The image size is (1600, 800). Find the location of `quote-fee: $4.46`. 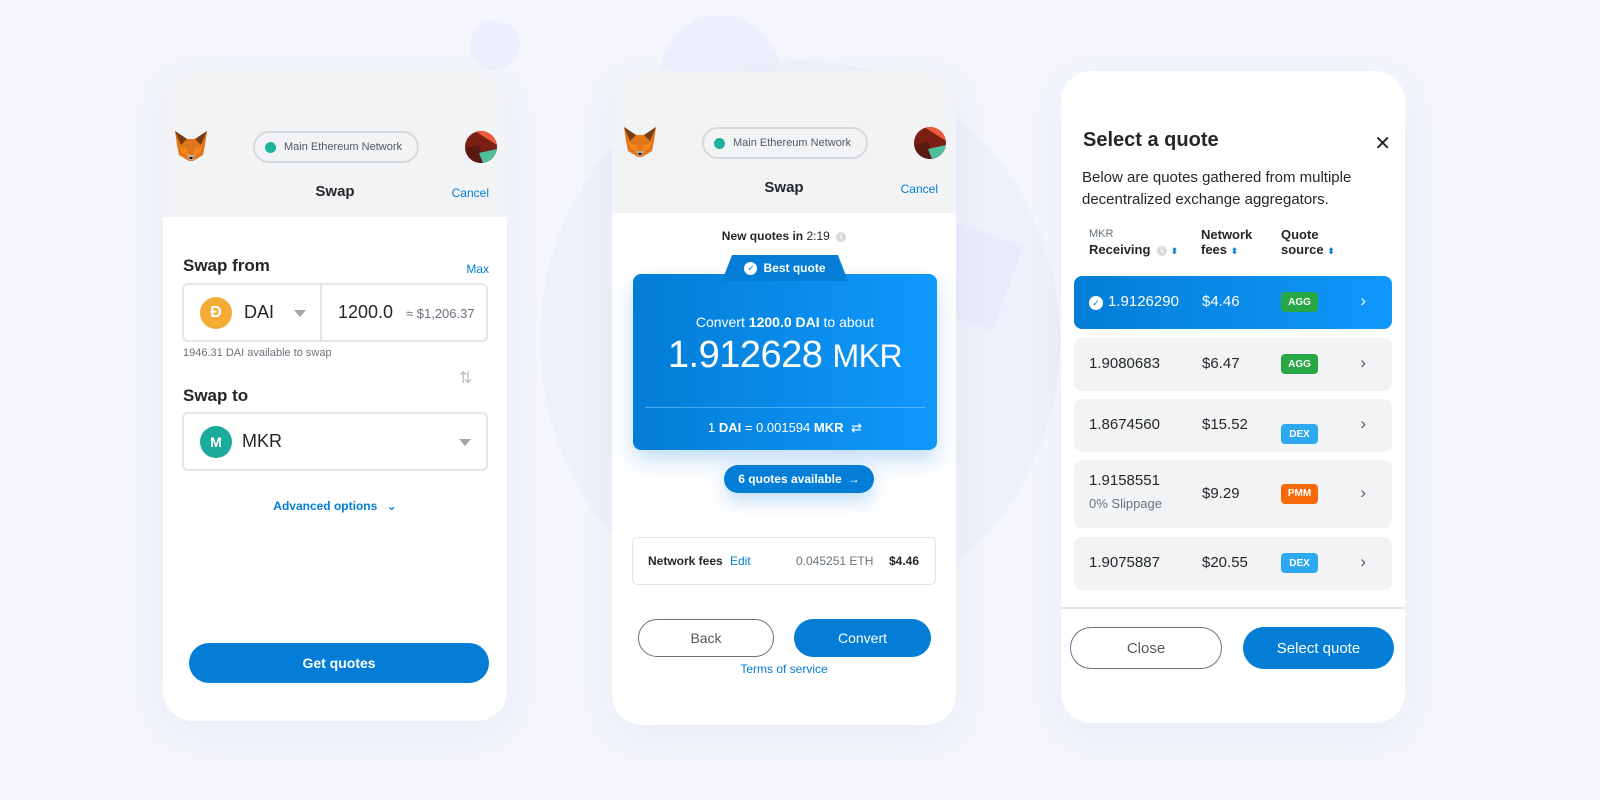

quote-fee: $4.46 is located at coordinates (1221, 301).